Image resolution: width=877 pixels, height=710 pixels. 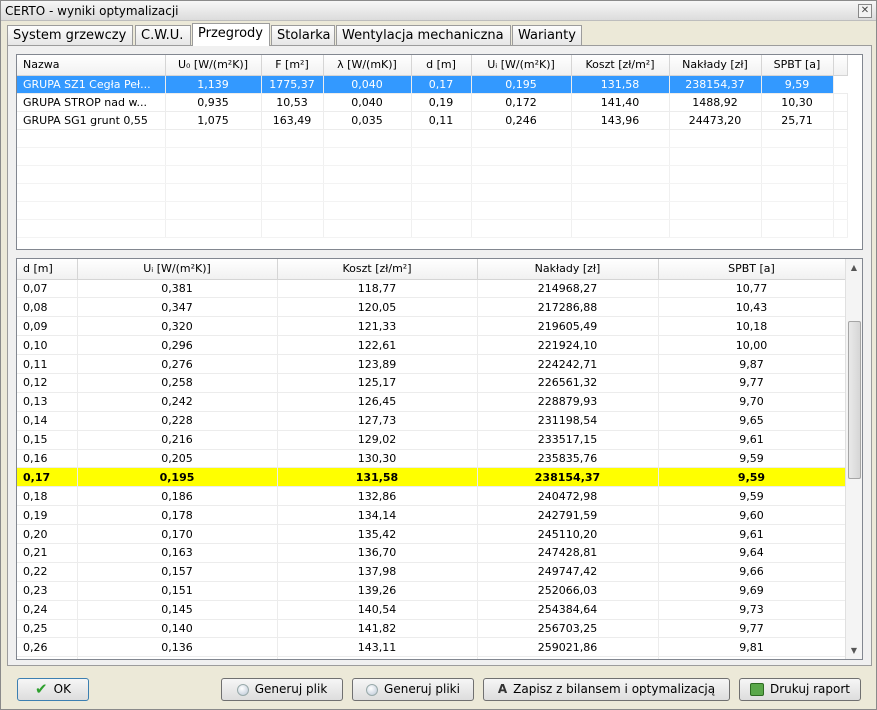 What do you see at coordinates (854, 267) in the screenshot?
I see `scroll-up-icon: ▲` at bounding box center [854, 267].